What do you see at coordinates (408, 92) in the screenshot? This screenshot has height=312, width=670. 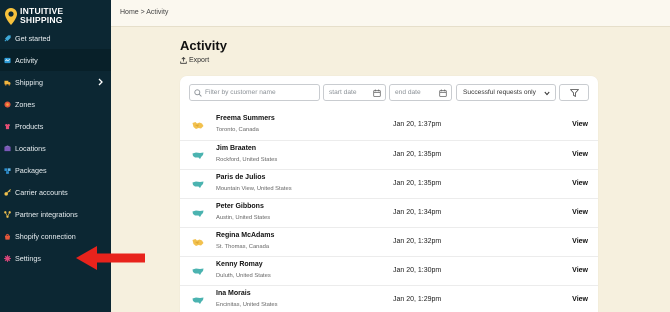 I see `end-date-placeholder: end date` at bounding box center [408, 92].